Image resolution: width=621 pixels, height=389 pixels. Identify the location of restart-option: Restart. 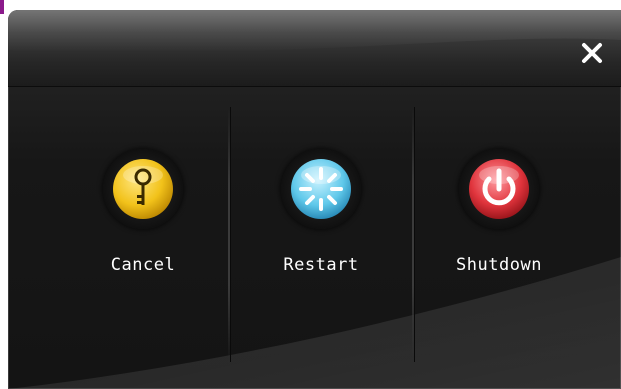
(321, 219).